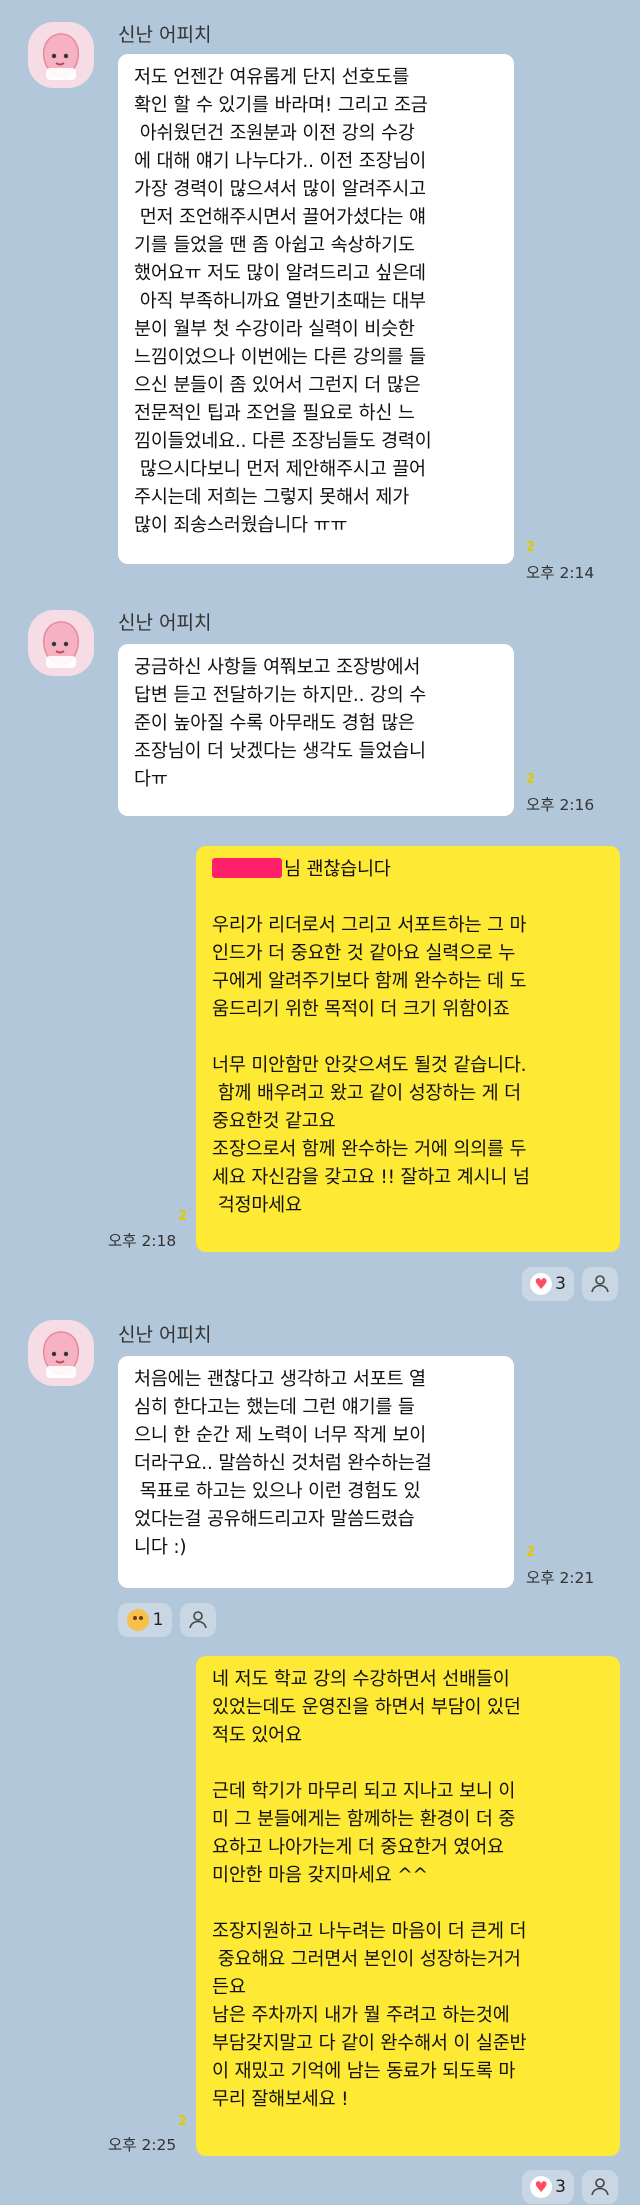 This screenshot has width=640, height=2205. What do you see at coordinates (158, 1620) in the screenshot?
I see `reaction-count: 1` at bounding box center [158, 1620].